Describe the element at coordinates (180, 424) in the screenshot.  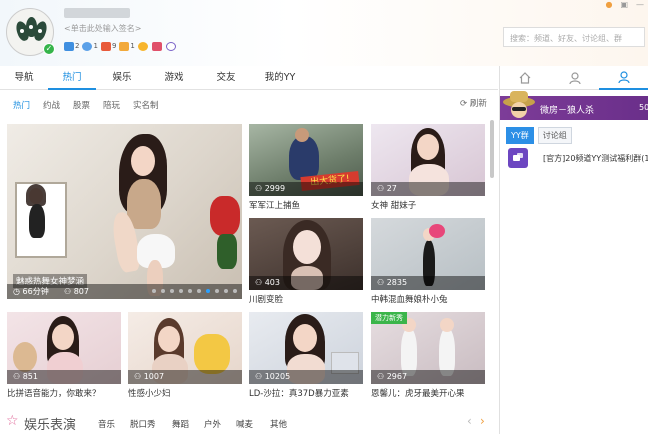
I see `section-tab-dance: 舞蹈` at that location.